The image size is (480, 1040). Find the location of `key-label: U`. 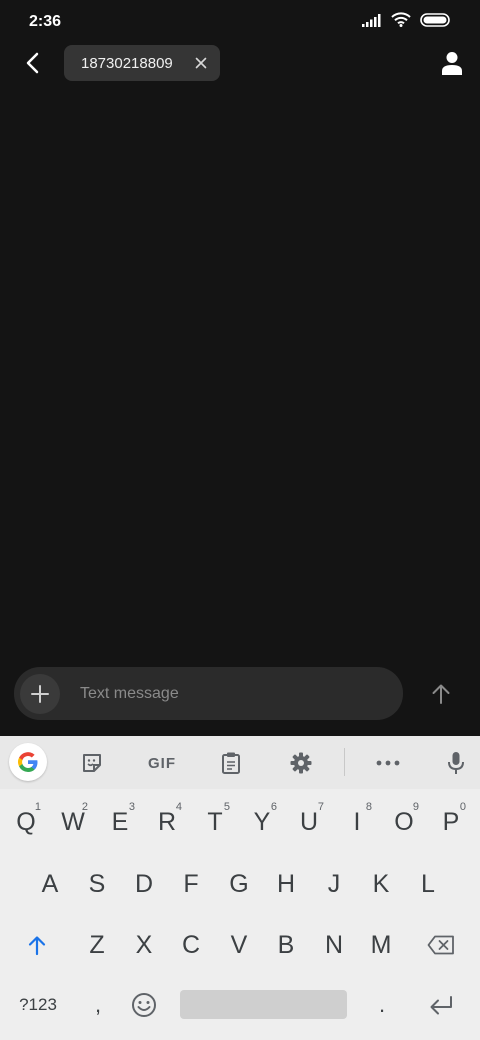

key-label: U is located at coordinates (309, 821).